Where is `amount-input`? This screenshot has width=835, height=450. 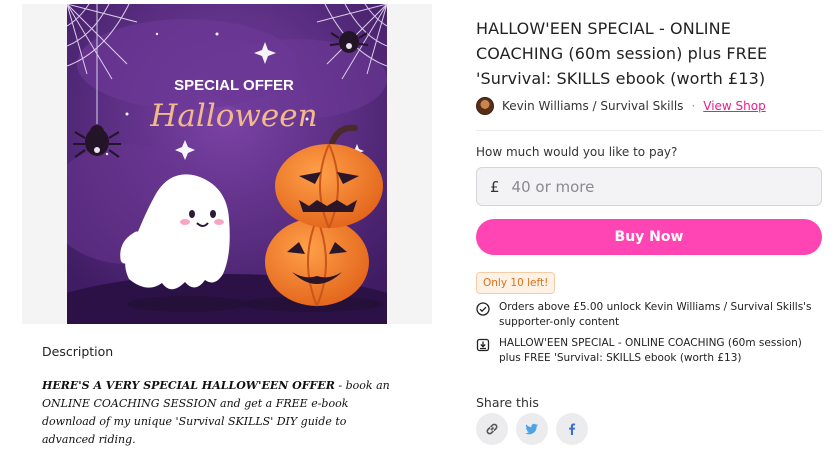
amount-input is located at coordinates (641, 186).